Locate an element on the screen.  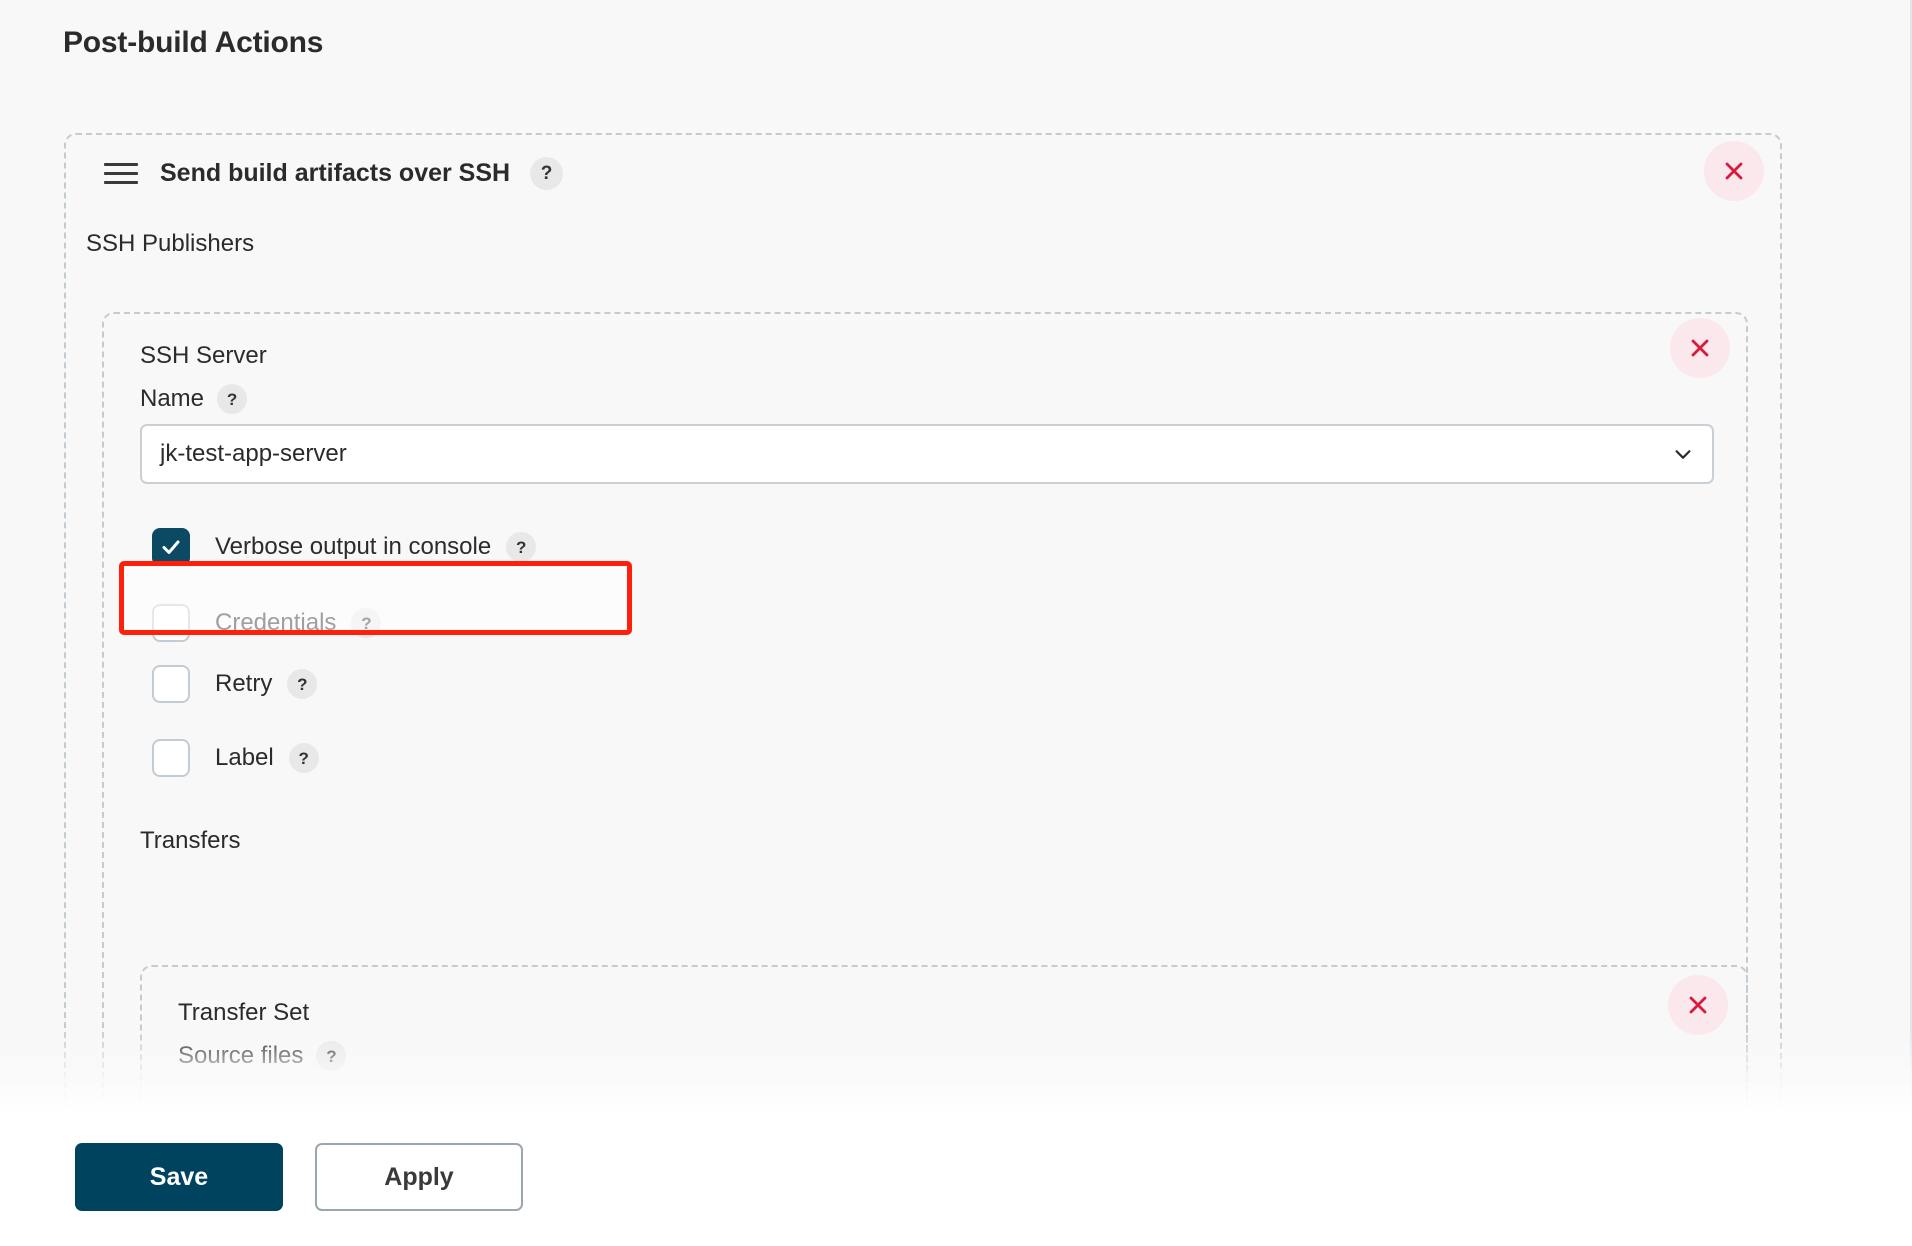
source-files-label-text: Source files is located at coordinates (241, 1055).